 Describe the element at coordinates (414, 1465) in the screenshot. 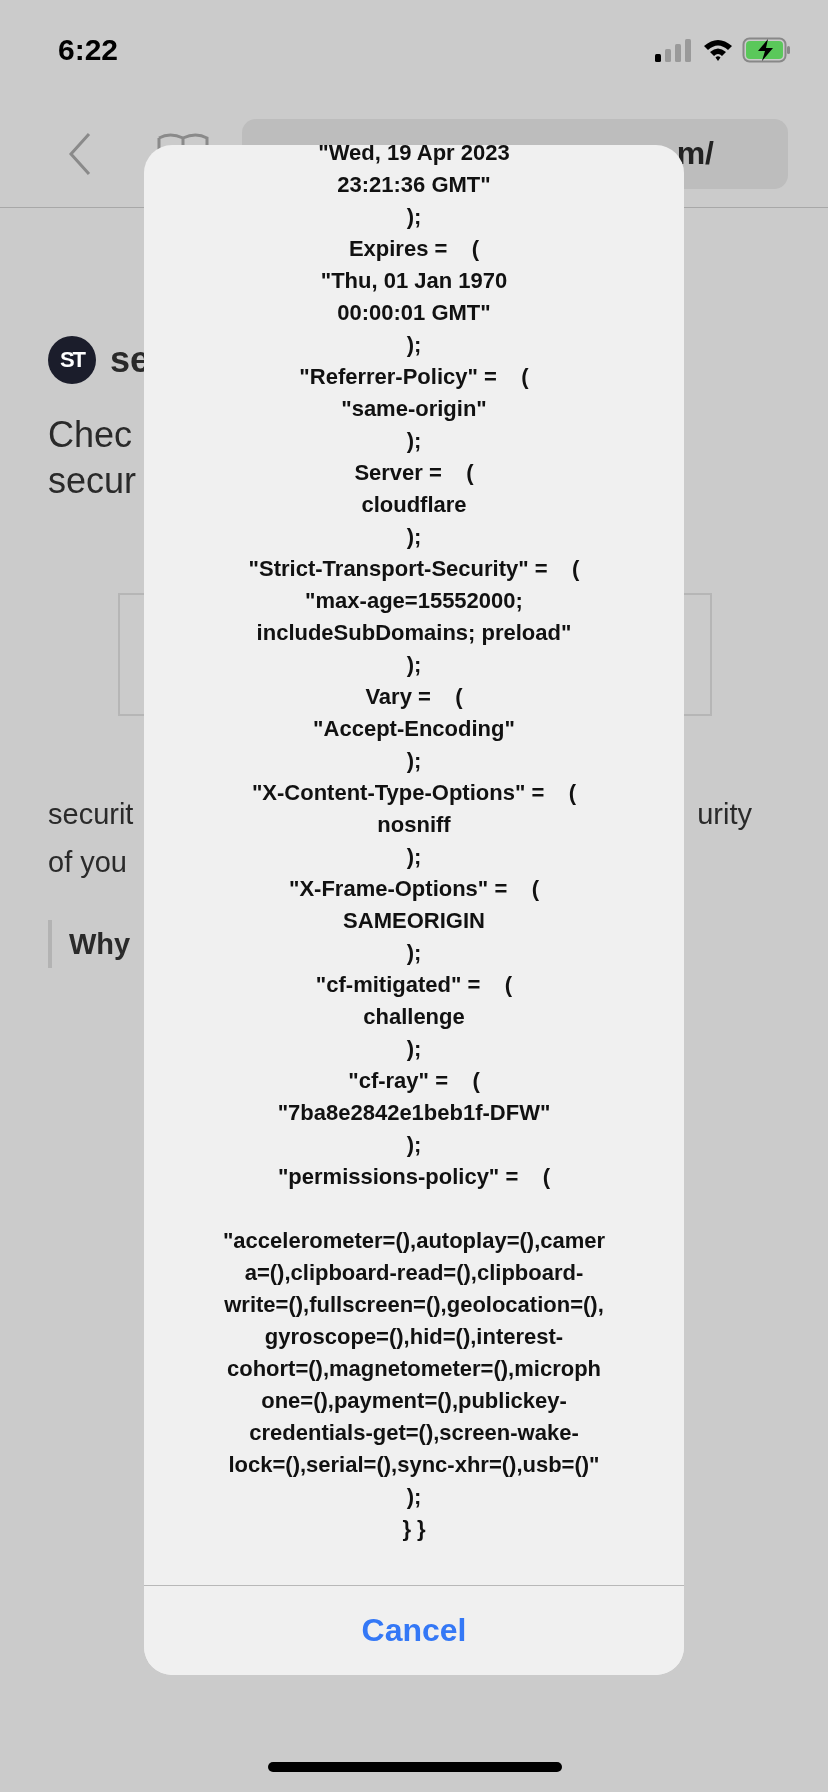

I see `message-line: lock=(),serial=(),sync-xhr=(),usb=()"` at that location.